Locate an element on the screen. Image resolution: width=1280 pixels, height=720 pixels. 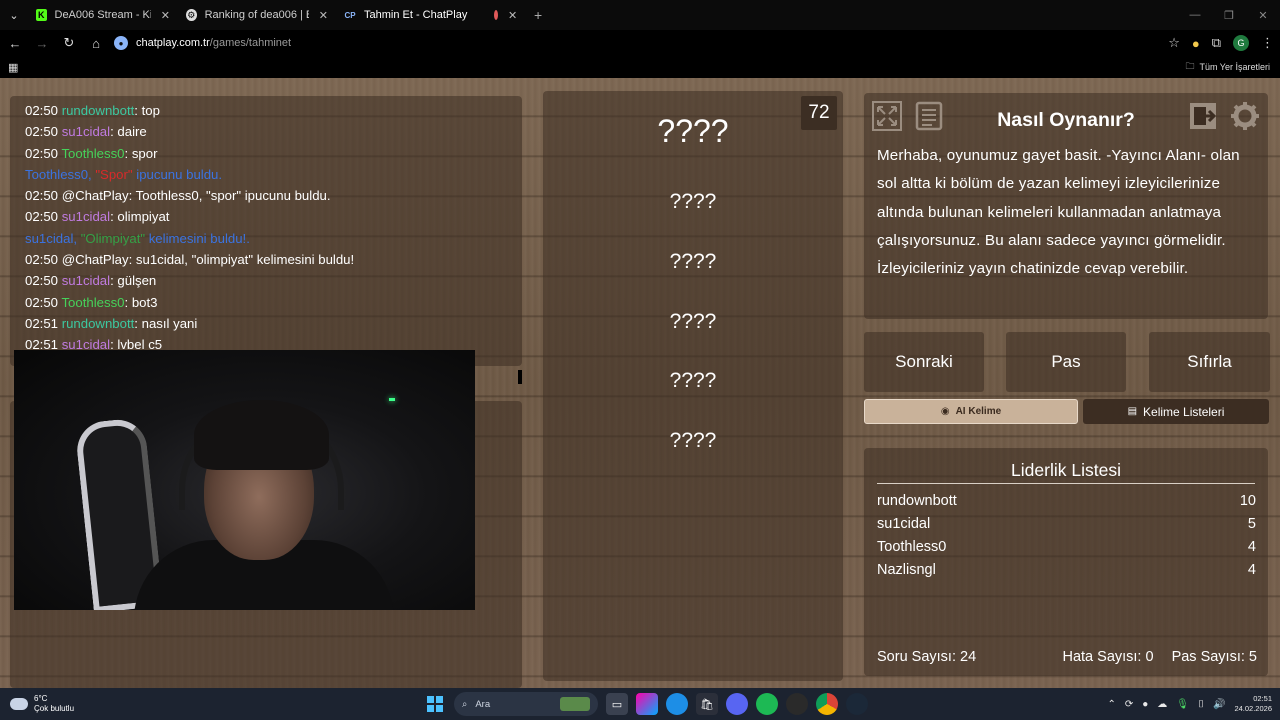
taskbar-apps: ⌕ Ara ▭ 🛍 is located at coordinates (646, 704).